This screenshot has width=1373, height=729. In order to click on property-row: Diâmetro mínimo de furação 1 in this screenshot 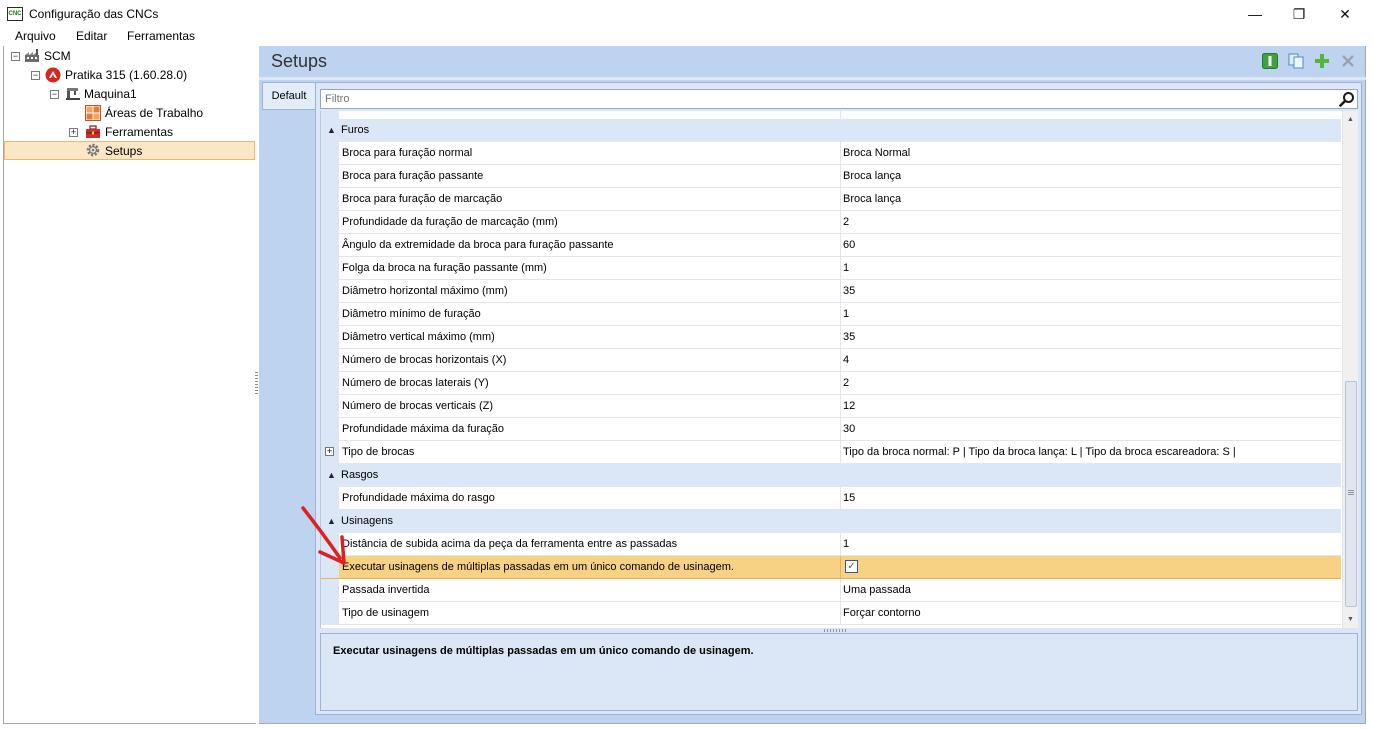, I will do `click(831, 314)`.